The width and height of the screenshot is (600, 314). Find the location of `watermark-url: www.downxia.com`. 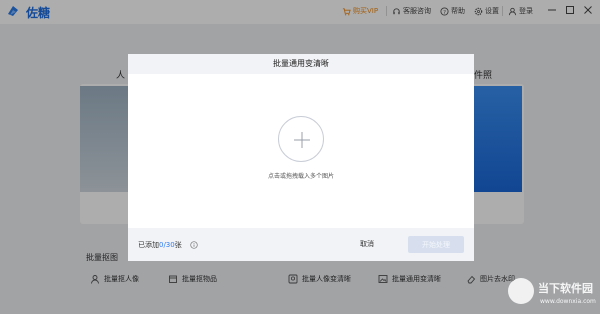

watermark-url: www.downxia.com is located at coordinates (568, 301).